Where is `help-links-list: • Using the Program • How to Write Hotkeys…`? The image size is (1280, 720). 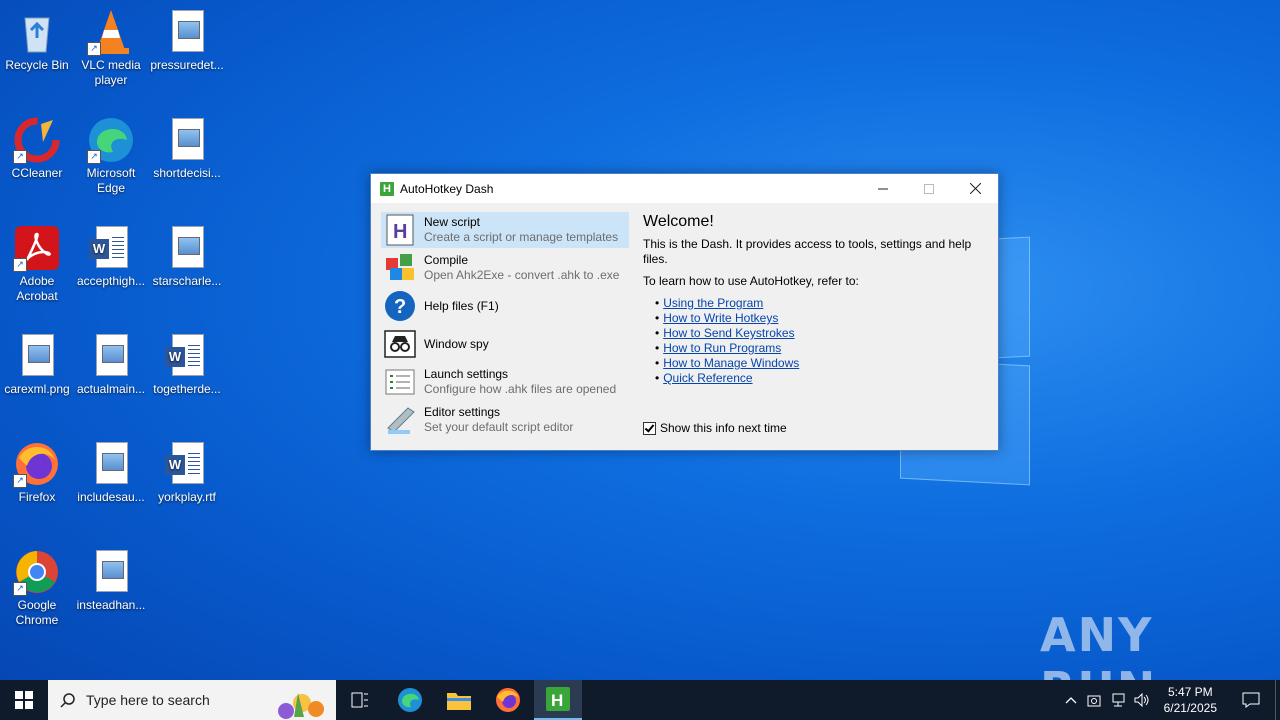 help-links-list: • Using the Program • How to Write Hotkeys… is located at coordinates (824, 341).